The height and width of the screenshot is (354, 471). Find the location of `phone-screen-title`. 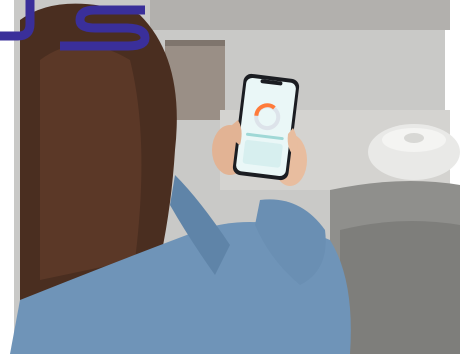

phone-screen-title is located at coordinates (272, 84).